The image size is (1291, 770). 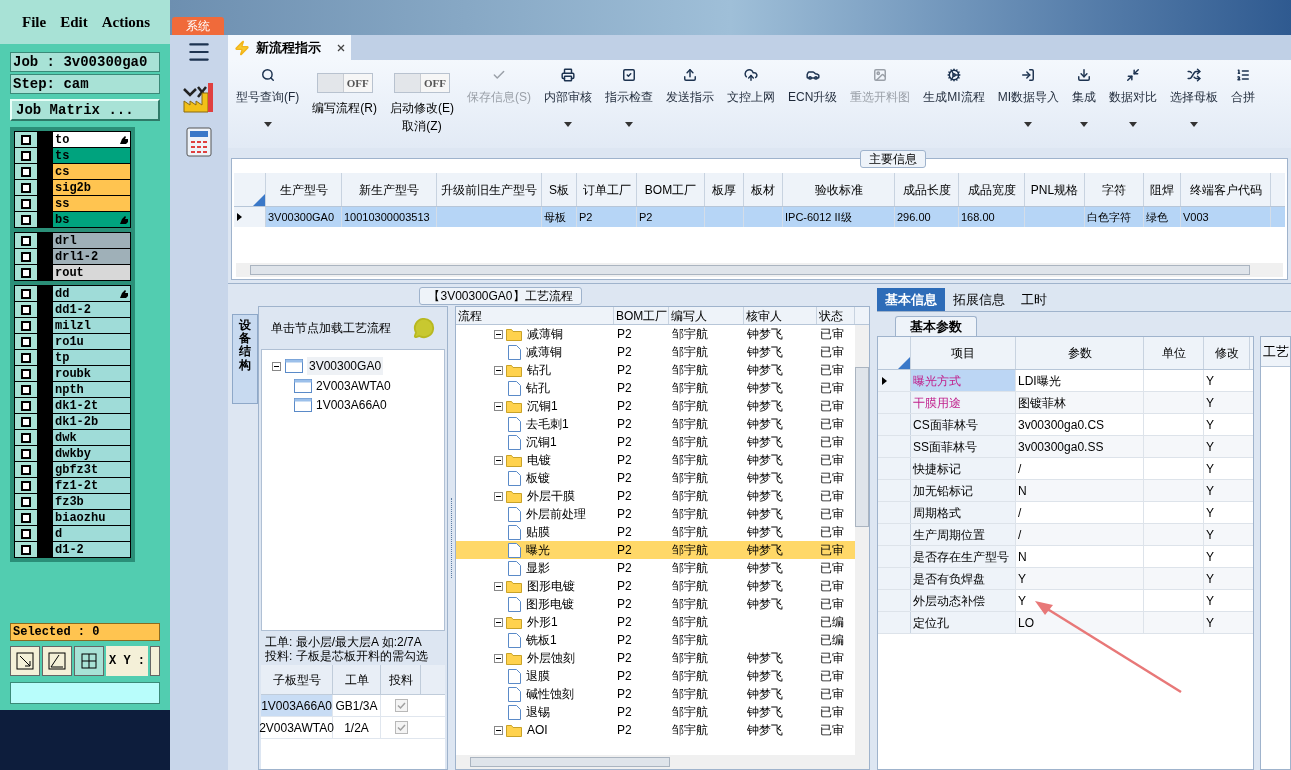 I want to click on column-header: 终端客户代码, so click(x=1226, y=189).